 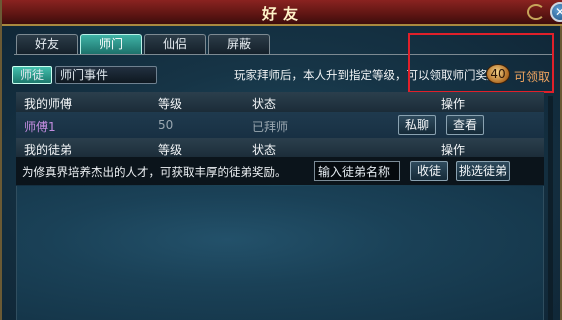 I want to click on tab-partner: 仙侣, so click(x=175, y=44).